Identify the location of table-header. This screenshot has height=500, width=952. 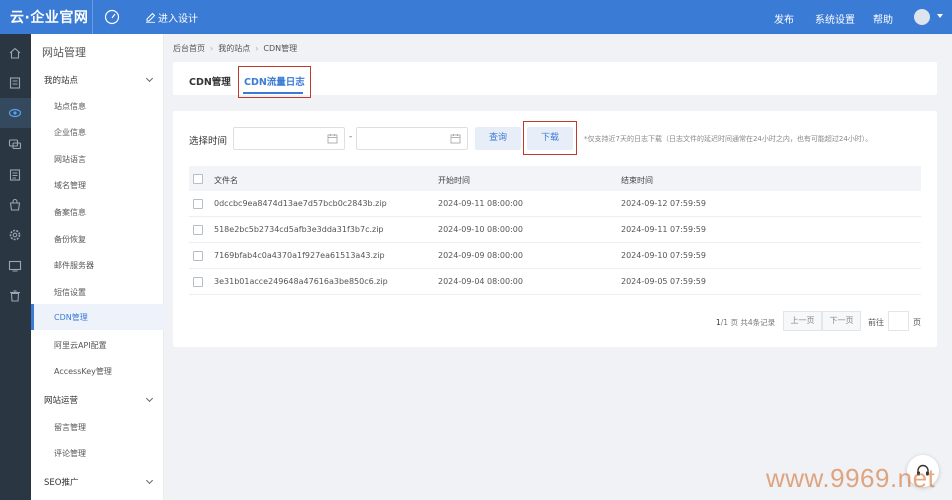
(555, 178).